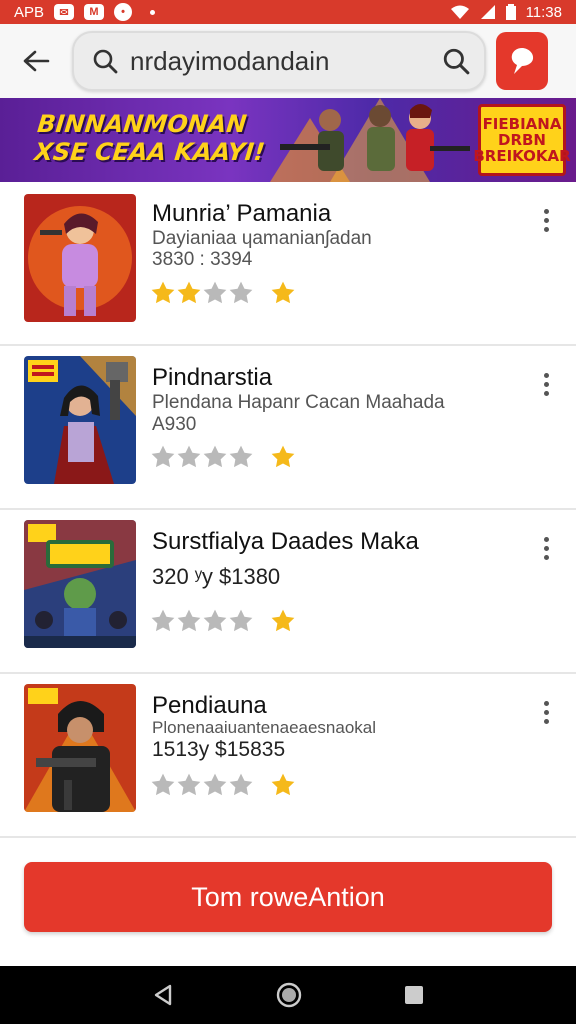 This screenshot has width=576, height=1024. Describe the element at coordinates (142, 124) in the screenshot. I see `banner-title-line1: BINNANMONAN` at that location.